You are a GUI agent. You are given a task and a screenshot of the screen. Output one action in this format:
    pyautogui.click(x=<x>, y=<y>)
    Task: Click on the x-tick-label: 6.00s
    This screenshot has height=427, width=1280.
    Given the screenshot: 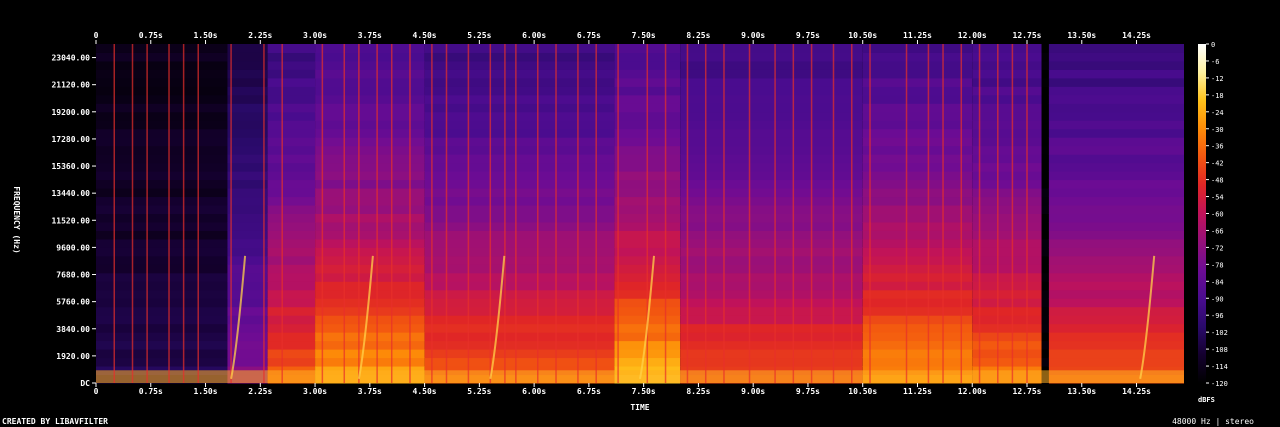 What is the action you would take?
    pyautogui.click(x=534, y=391)
    